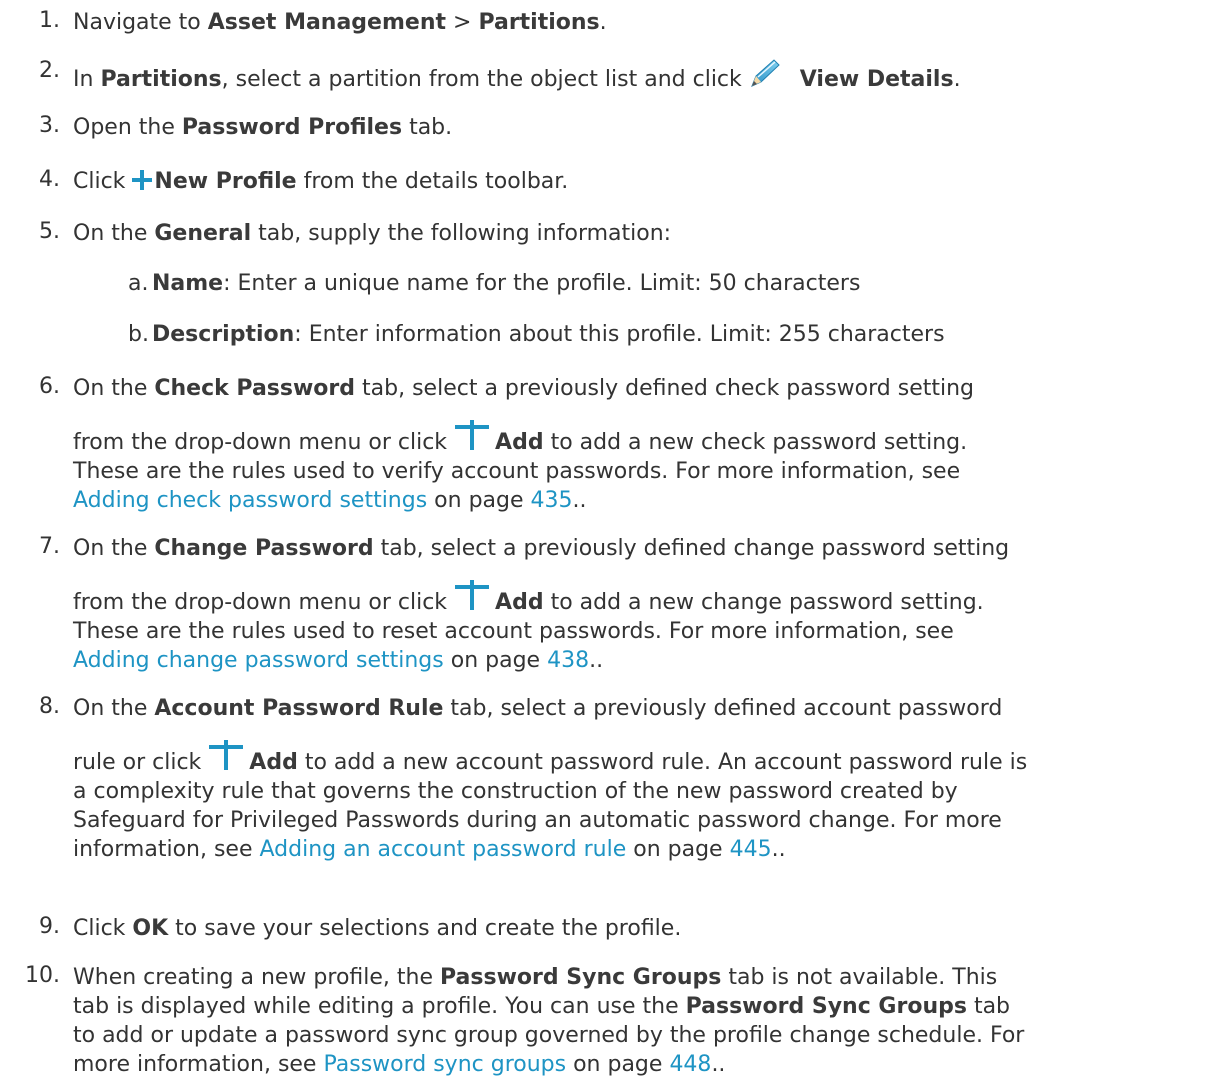 Image resolution: width=1213 pixels, height=1079 pixels. I want to click on step-text: tab., so click(427, 127).